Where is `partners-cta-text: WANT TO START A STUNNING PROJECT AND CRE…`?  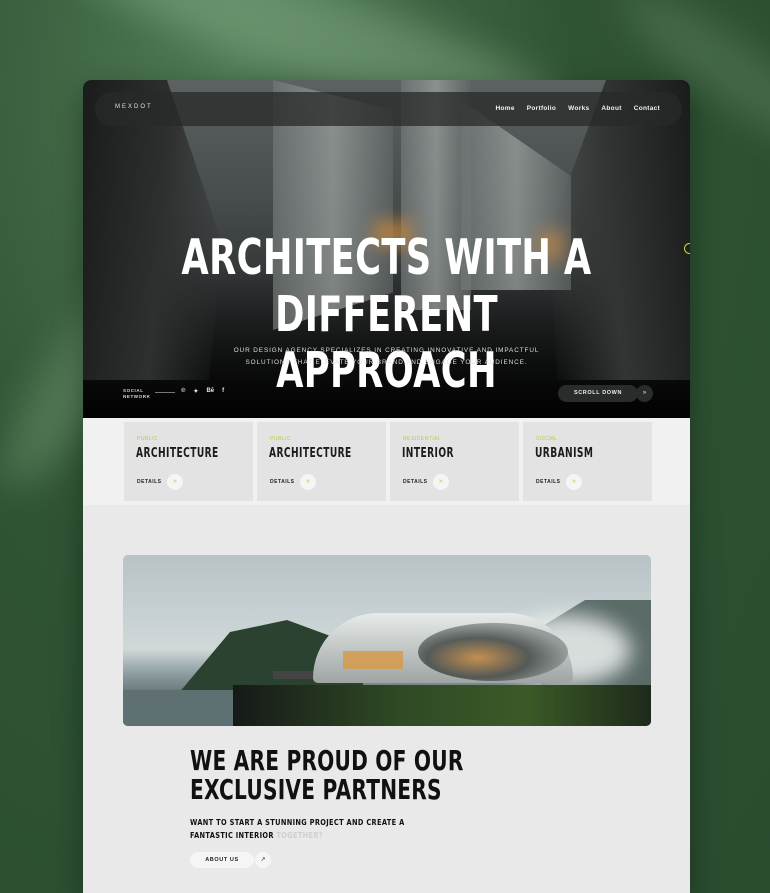
partners-cta-text: WANT TO START A STUNNING PROJECT AND CRE… is located at coordinates (297, 828).